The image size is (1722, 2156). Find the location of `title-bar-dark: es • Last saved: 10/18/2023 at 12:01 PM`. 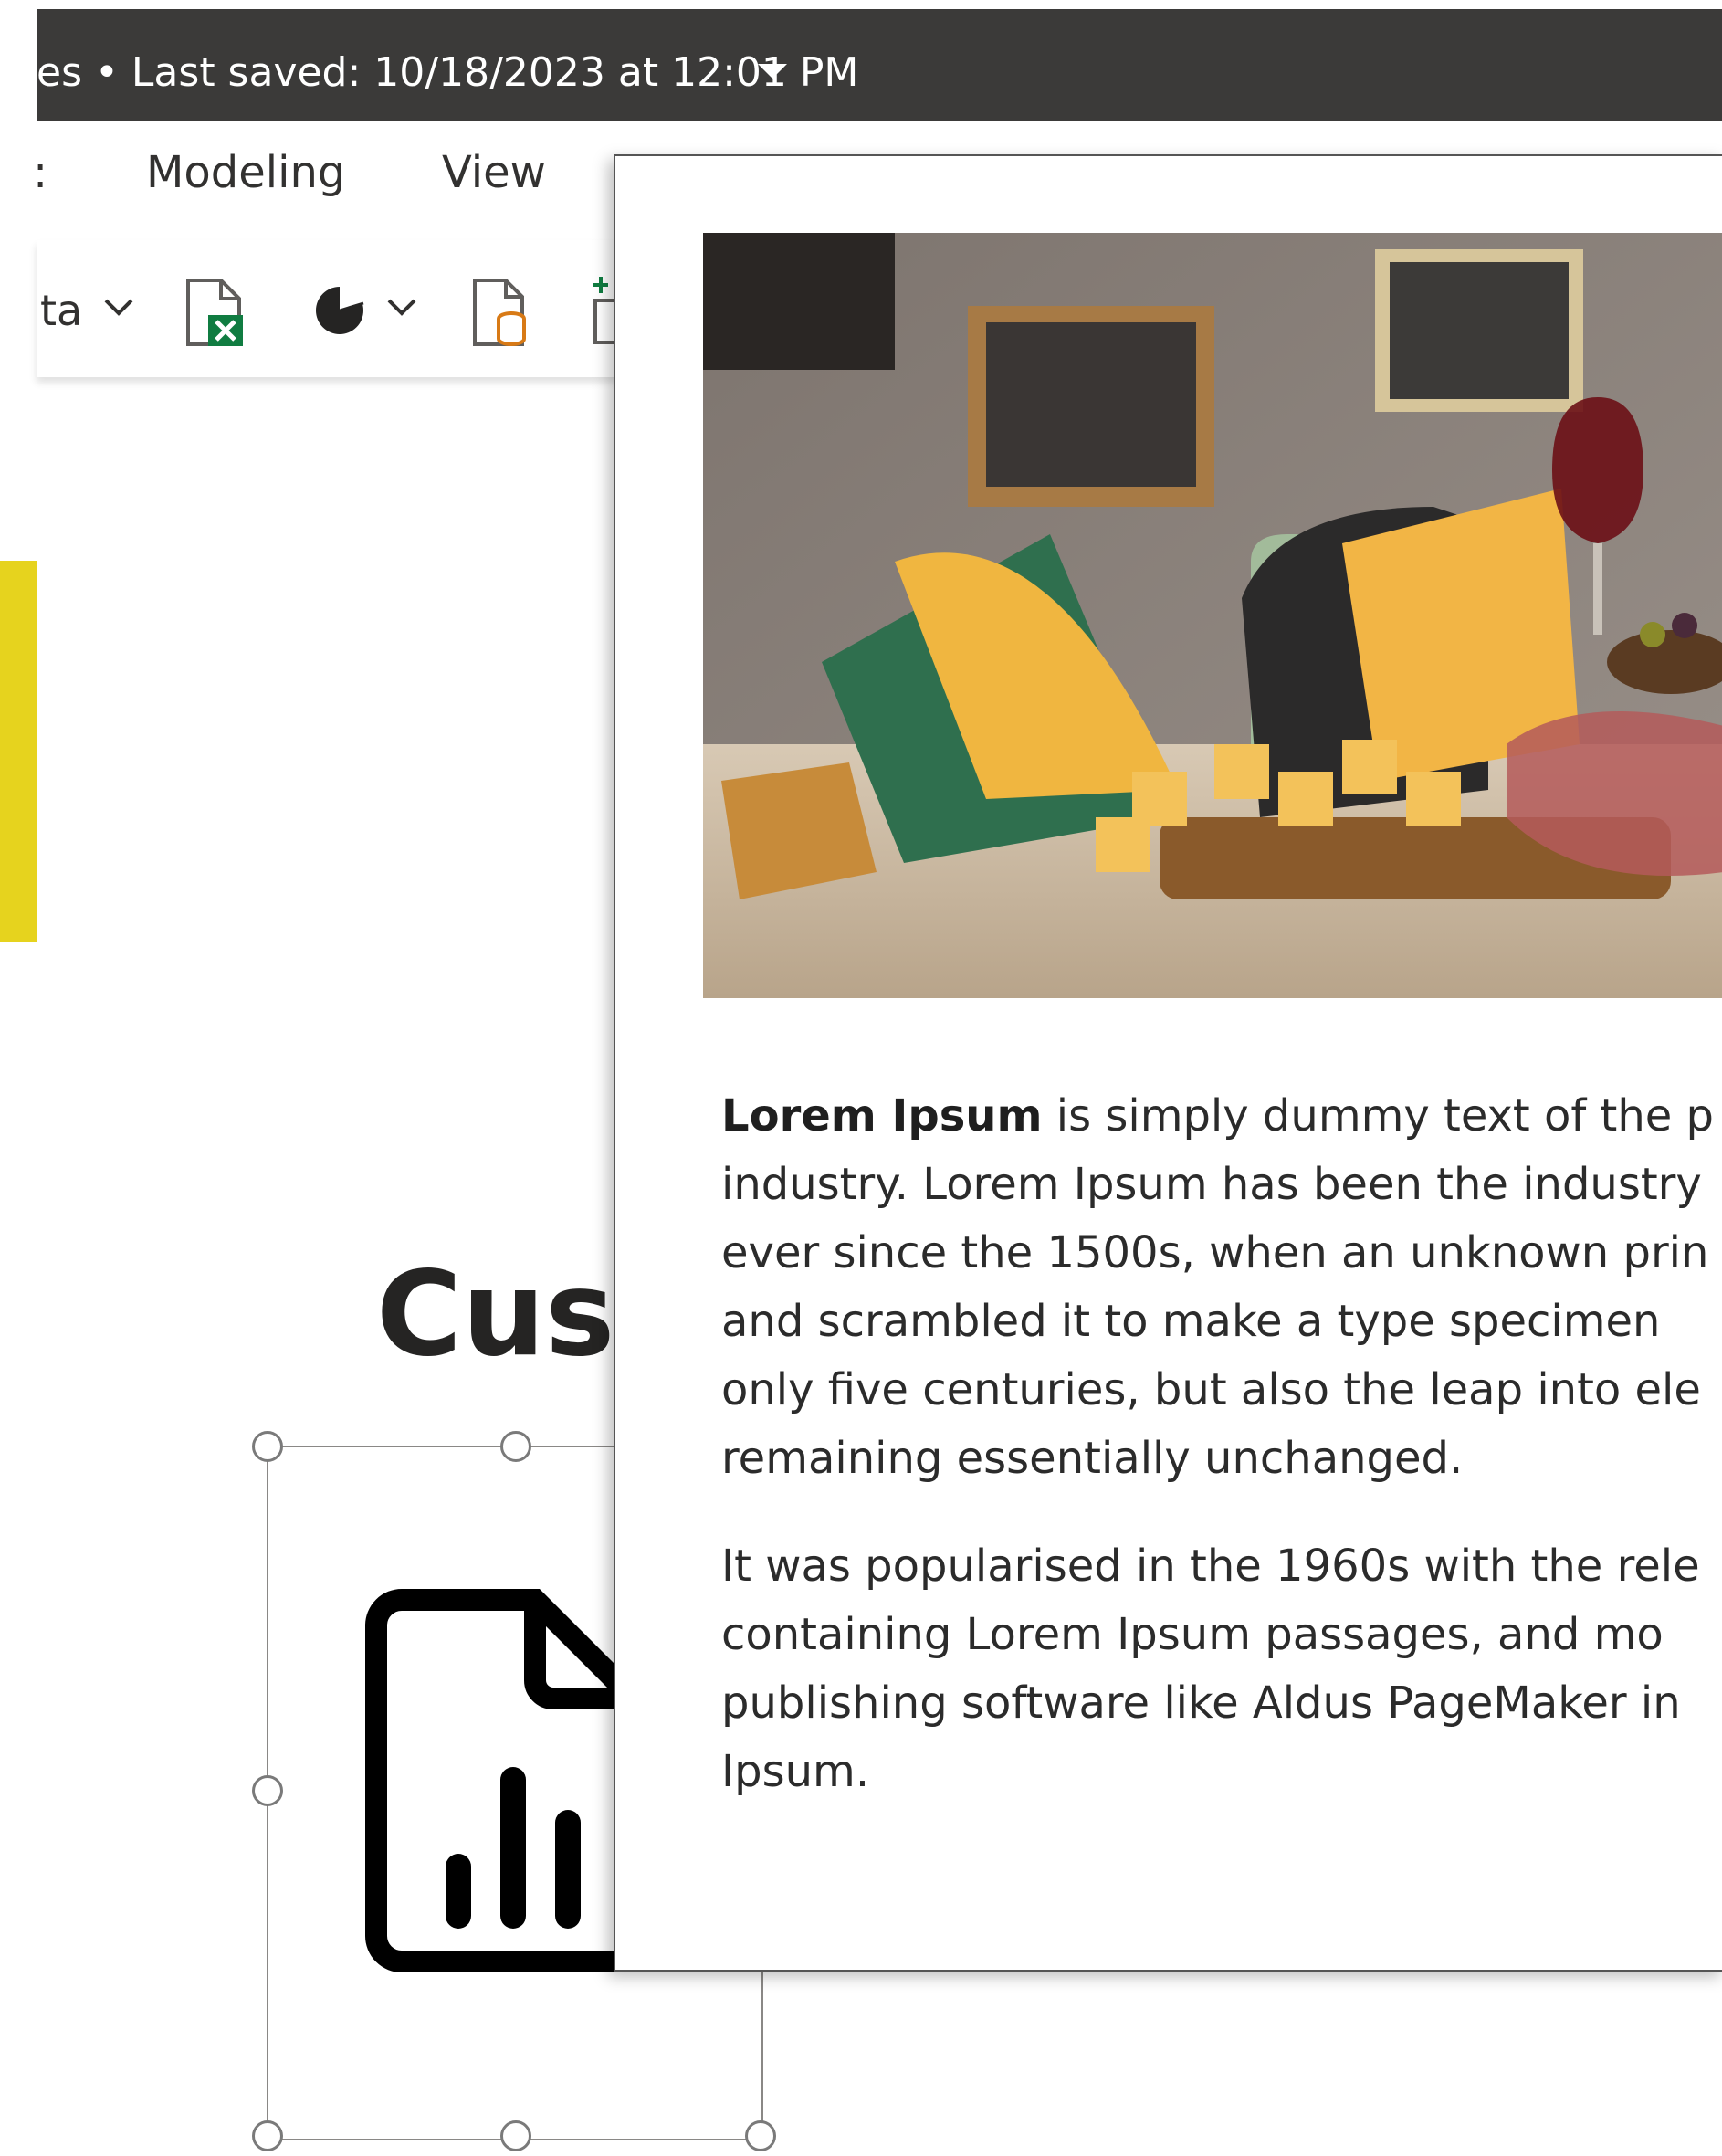

title-bar-dark: es • Last saved: 10/18/2023 at 12:01 PM is located at coordinates (879, 65).